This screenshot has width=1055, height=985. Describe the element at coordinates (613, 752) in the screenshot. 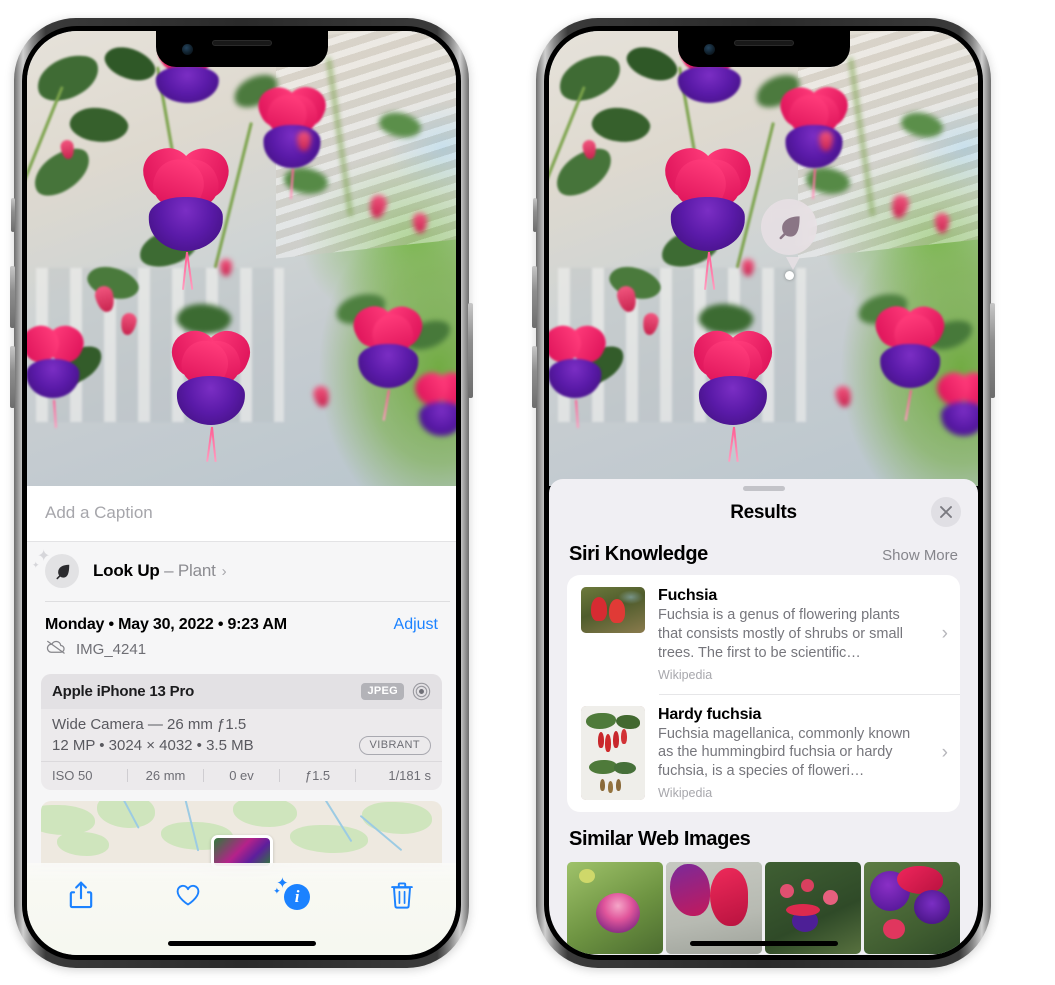

I see `hardy-fuchsia-thumbnail` at that location.